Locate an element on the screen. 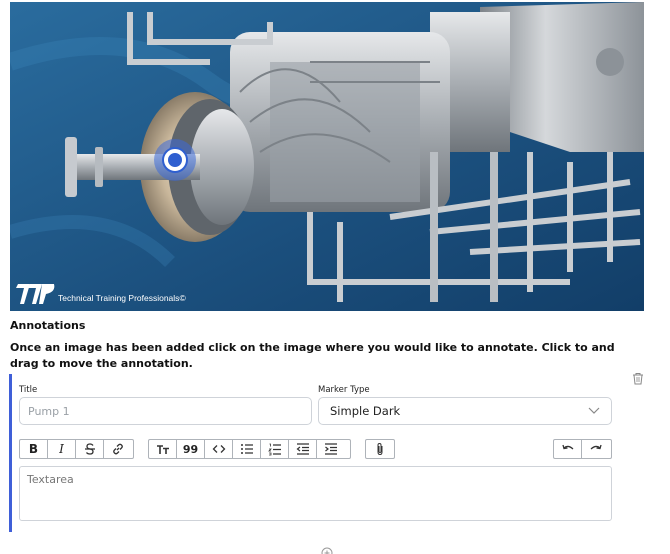 The height and width of the screenshot is (554, 670). marker-type-label: Marker Type is located at coordinates (344, 390).